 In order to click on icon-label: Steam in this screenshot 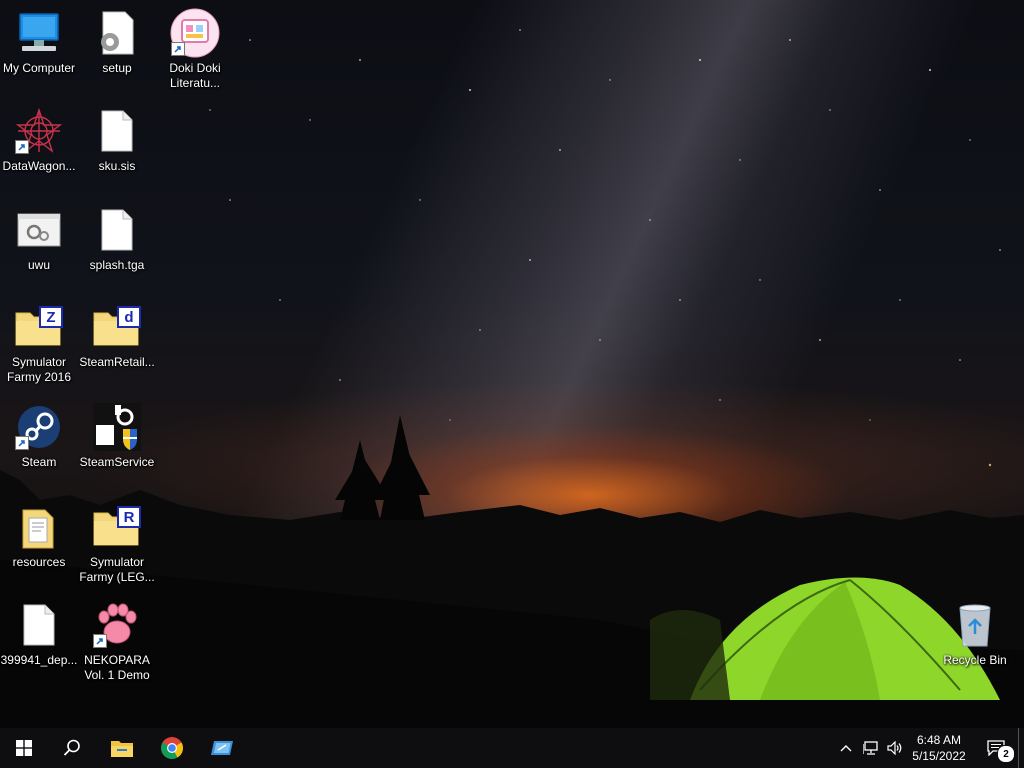, I will do `click(39, 462)`.